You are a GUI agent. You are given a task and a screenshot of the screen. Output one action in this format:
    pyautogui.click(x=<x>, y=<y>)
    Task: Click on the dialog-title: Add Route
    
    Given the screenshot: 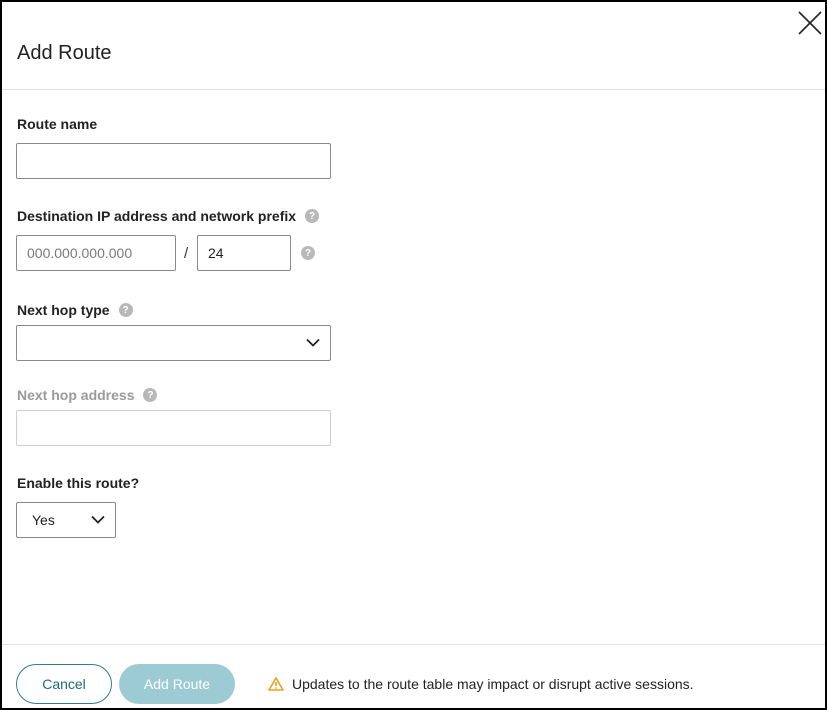 What is the action you would take?
    pyautogui.click(x=64, y=53)
    